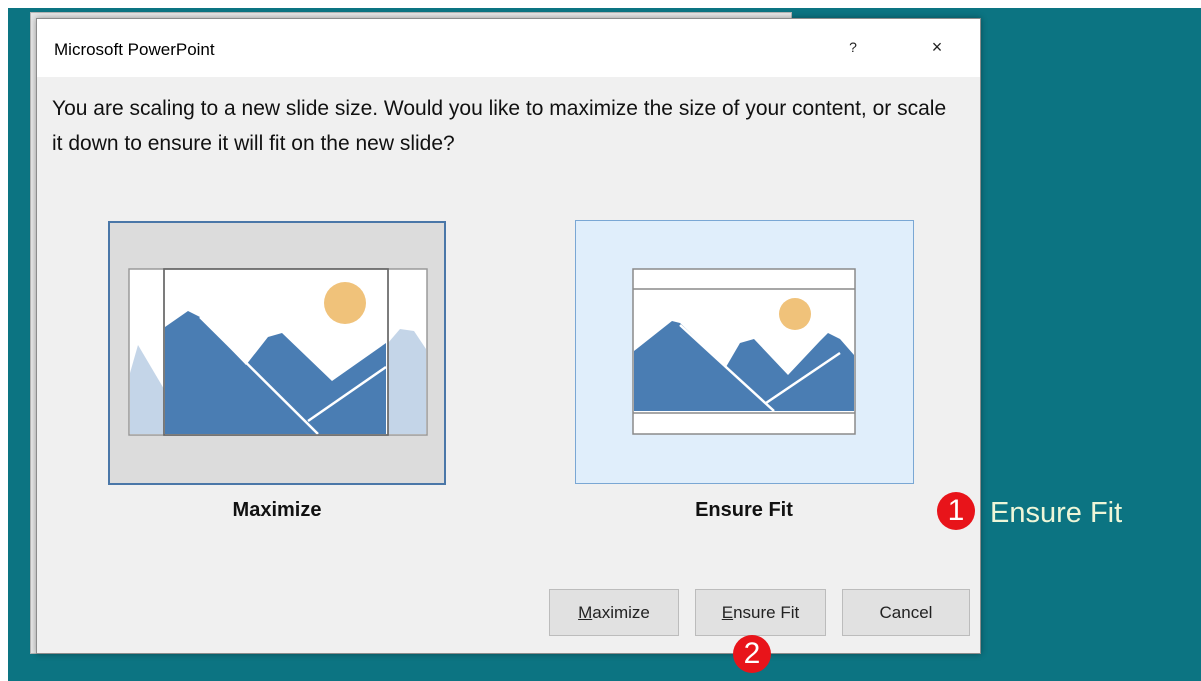 The width and height of the screenshot is (1201, 681). Describe the element at coordinates (134, 49) in the screenshot. I see `dialog-title: Microsoft PowerPoint` at that location.